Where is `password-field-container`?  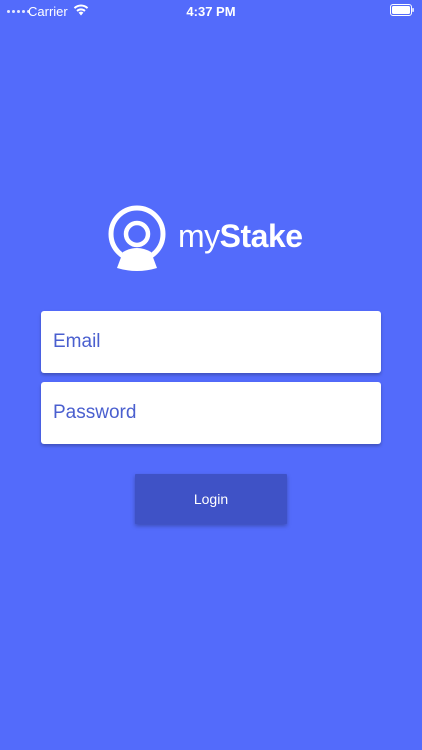
password-field-container is located at coordinates (211, 413).